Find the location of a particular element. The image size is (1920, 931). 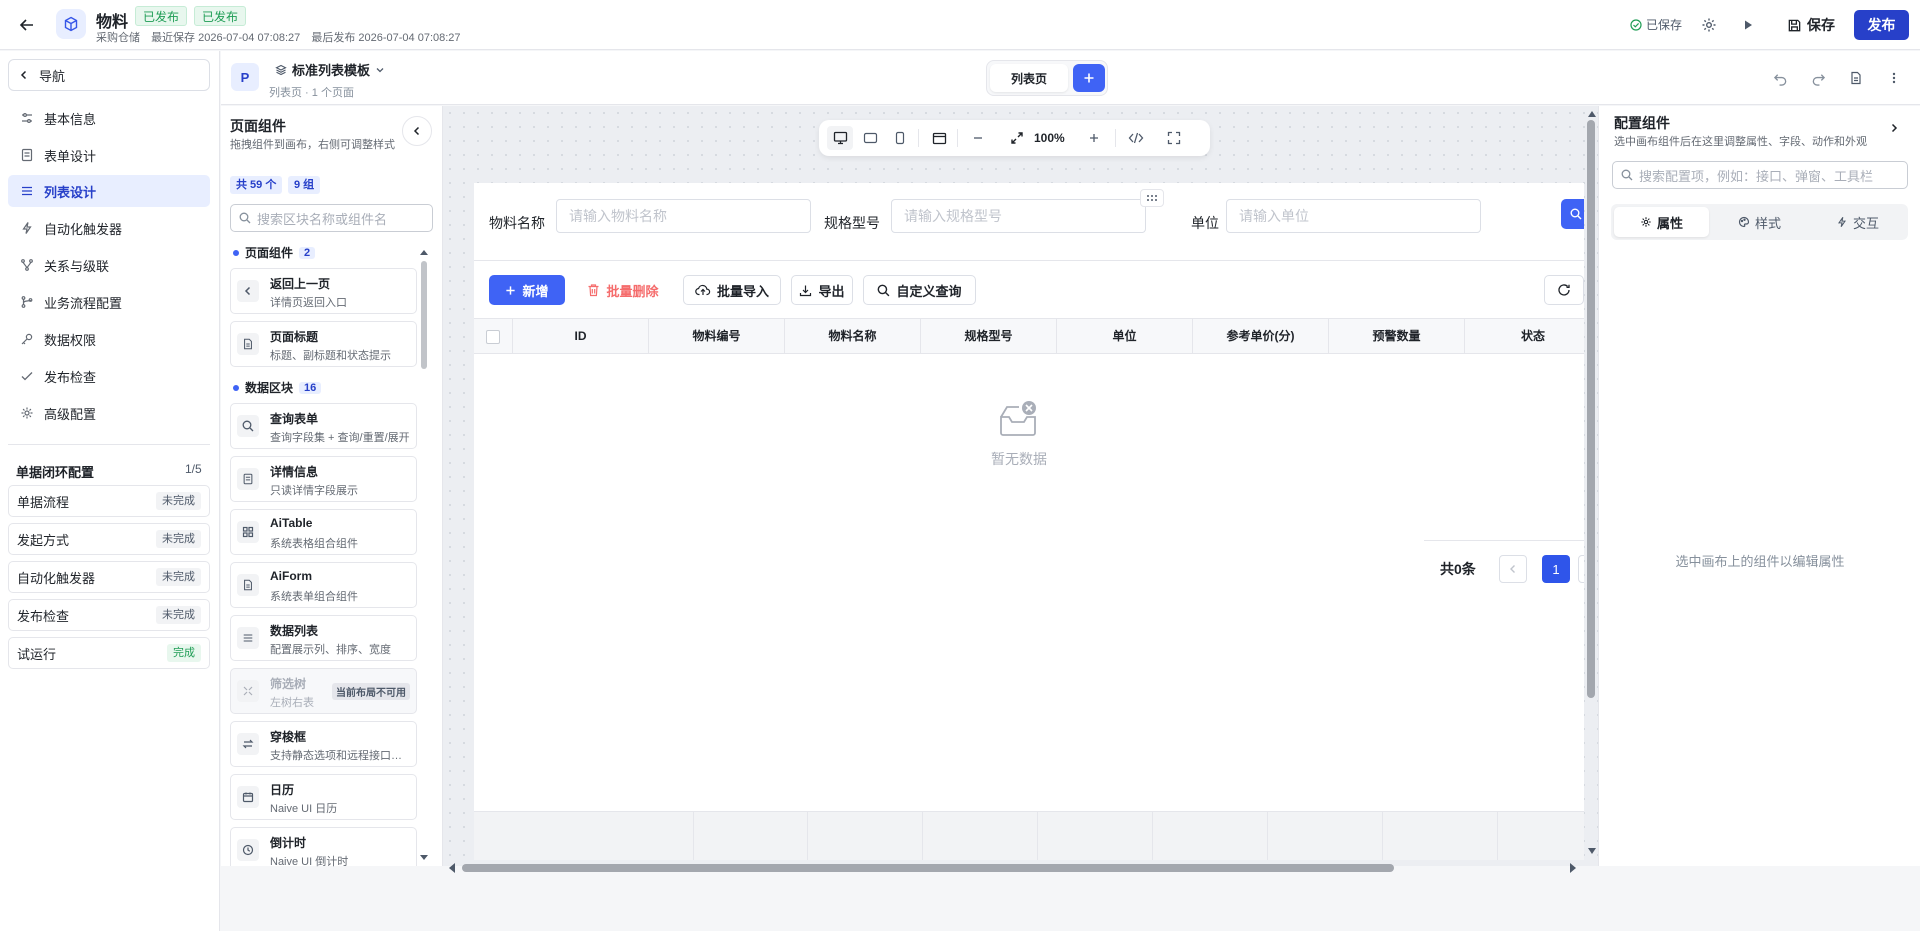

loop-item-automation-triggers: 自动化触发器 未完成 is located at coordinates (109, 577).